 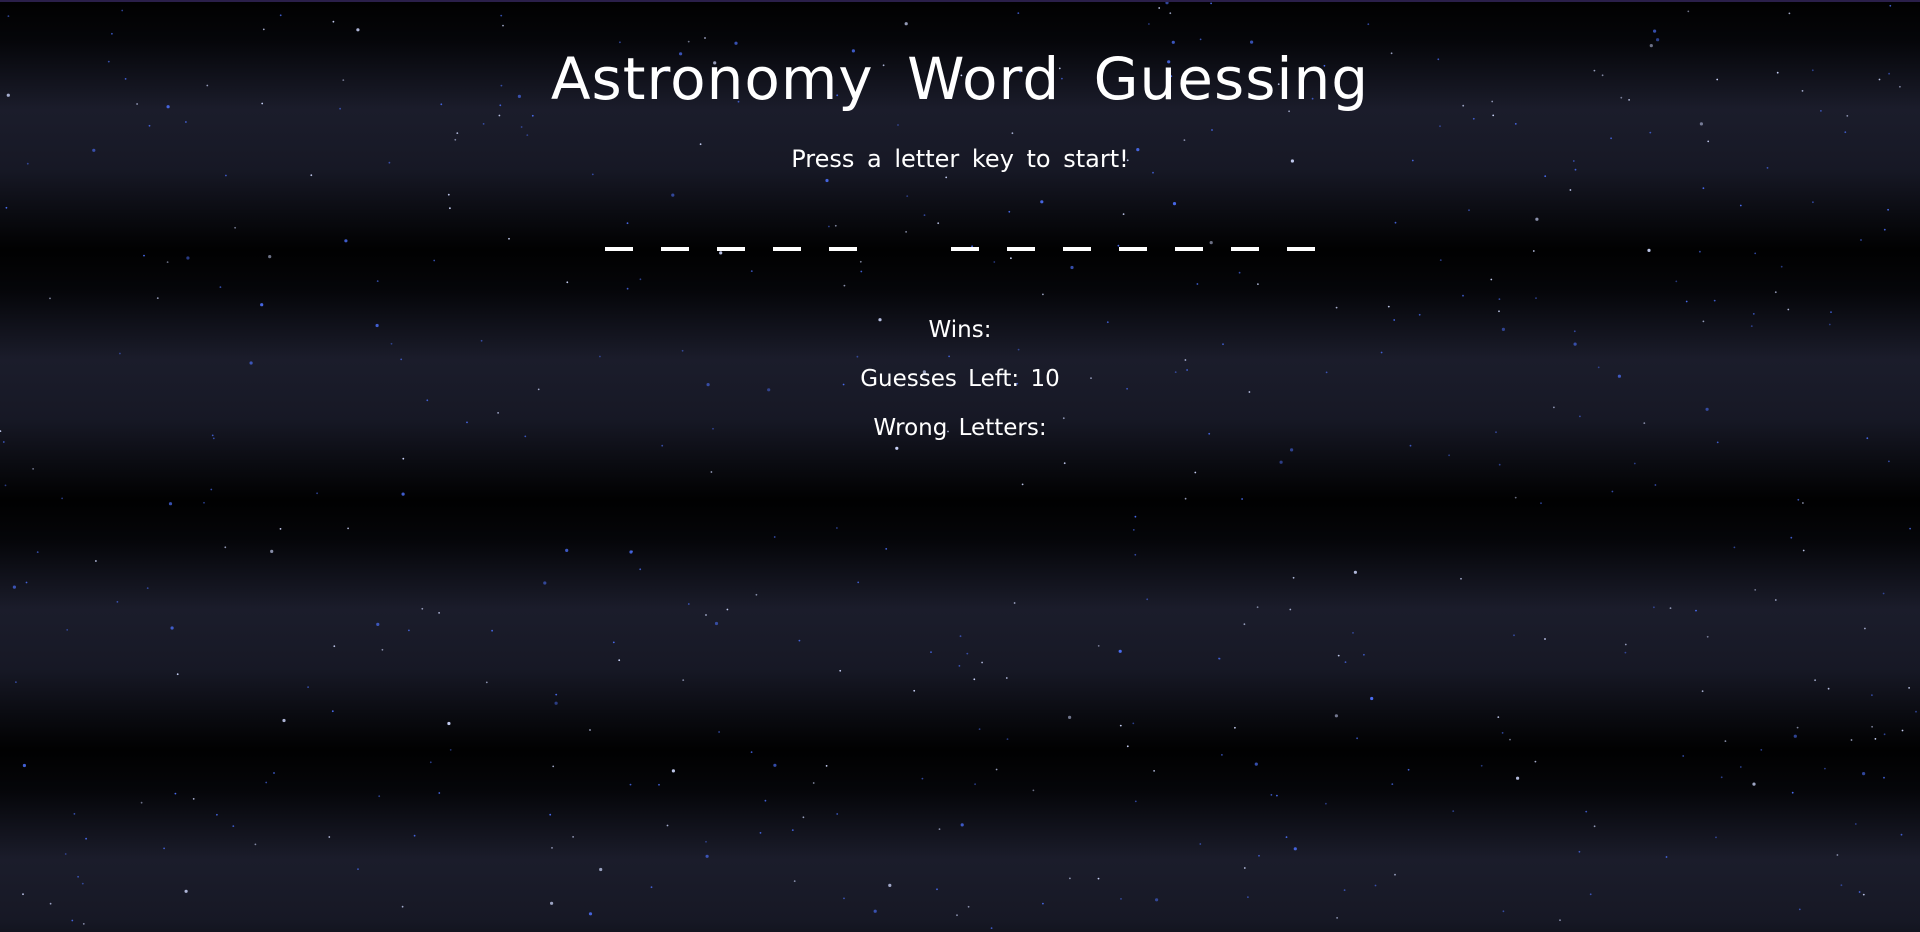 I want to click on letter-blank, so click(x=730, y=248).